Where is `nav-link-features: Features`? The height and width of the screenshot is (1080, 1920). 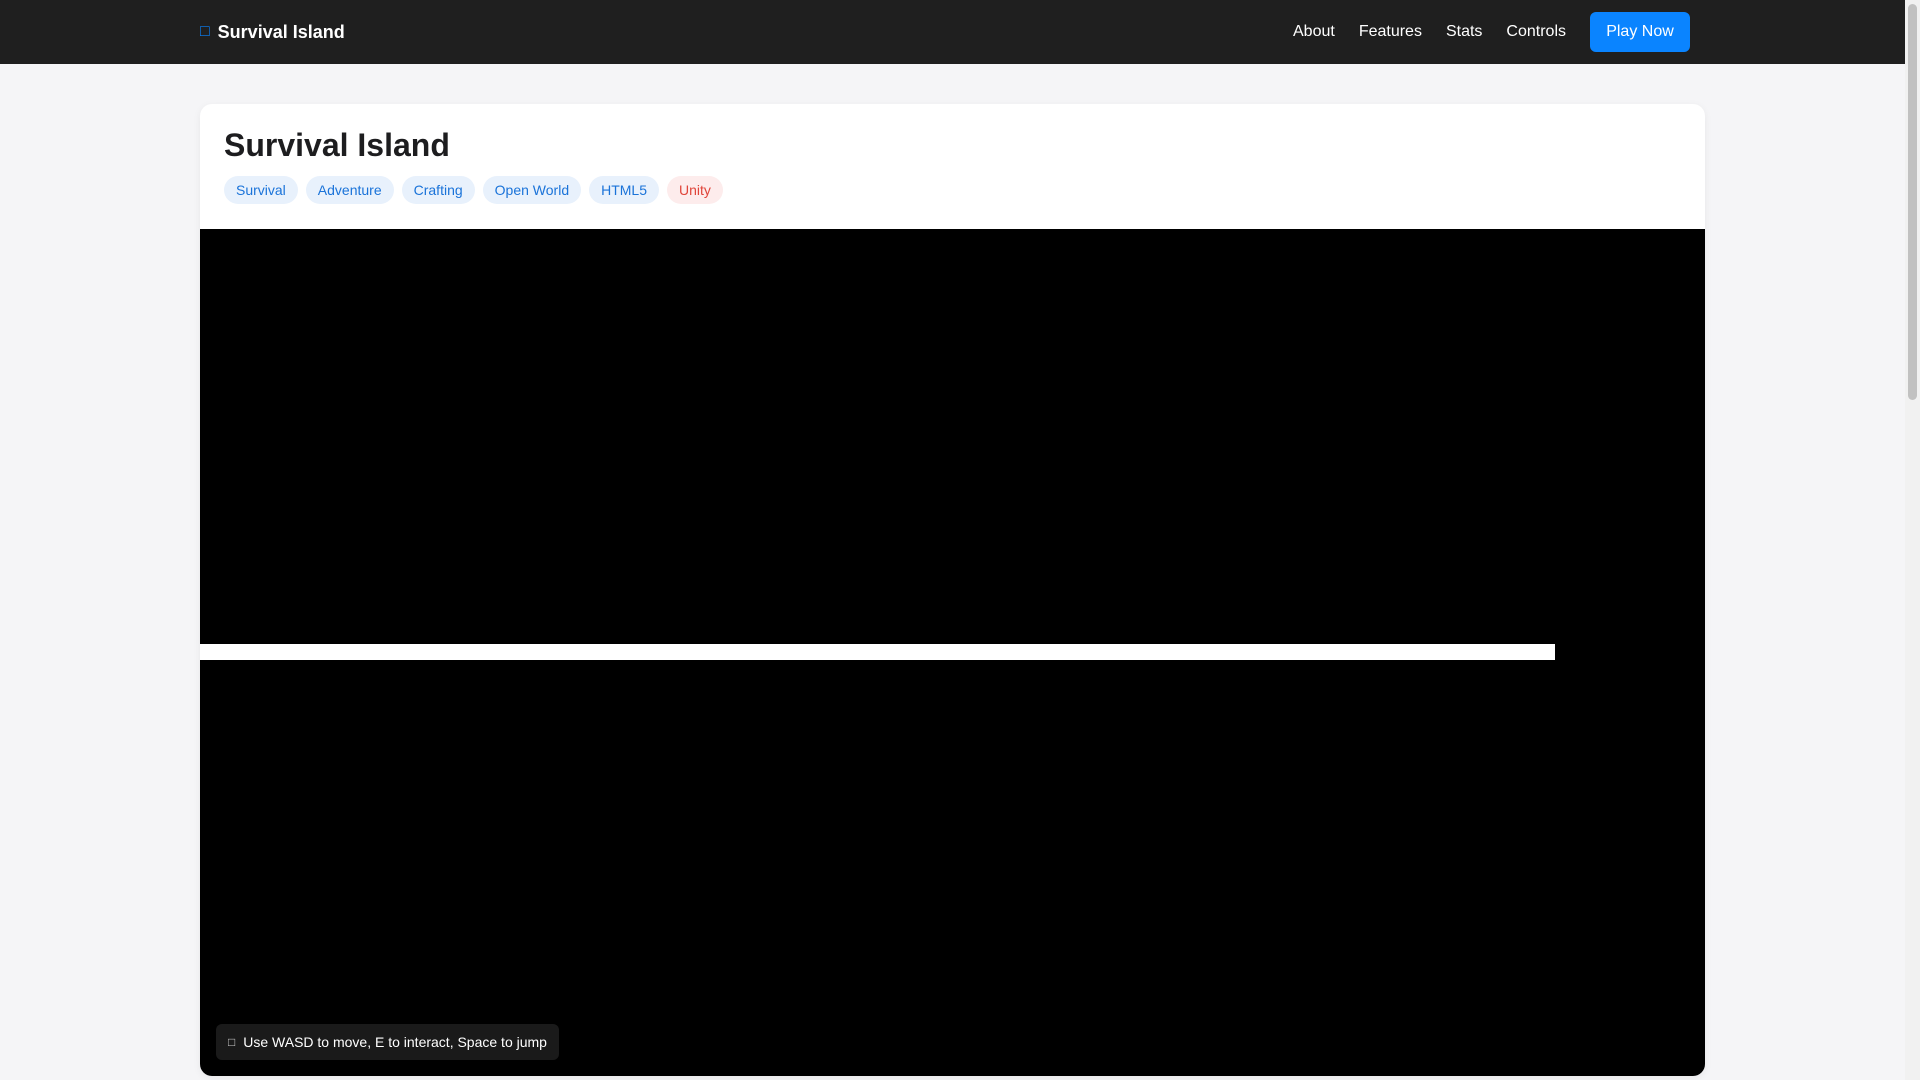 nav-link-features: Features is located at coordinates (1390, 32).